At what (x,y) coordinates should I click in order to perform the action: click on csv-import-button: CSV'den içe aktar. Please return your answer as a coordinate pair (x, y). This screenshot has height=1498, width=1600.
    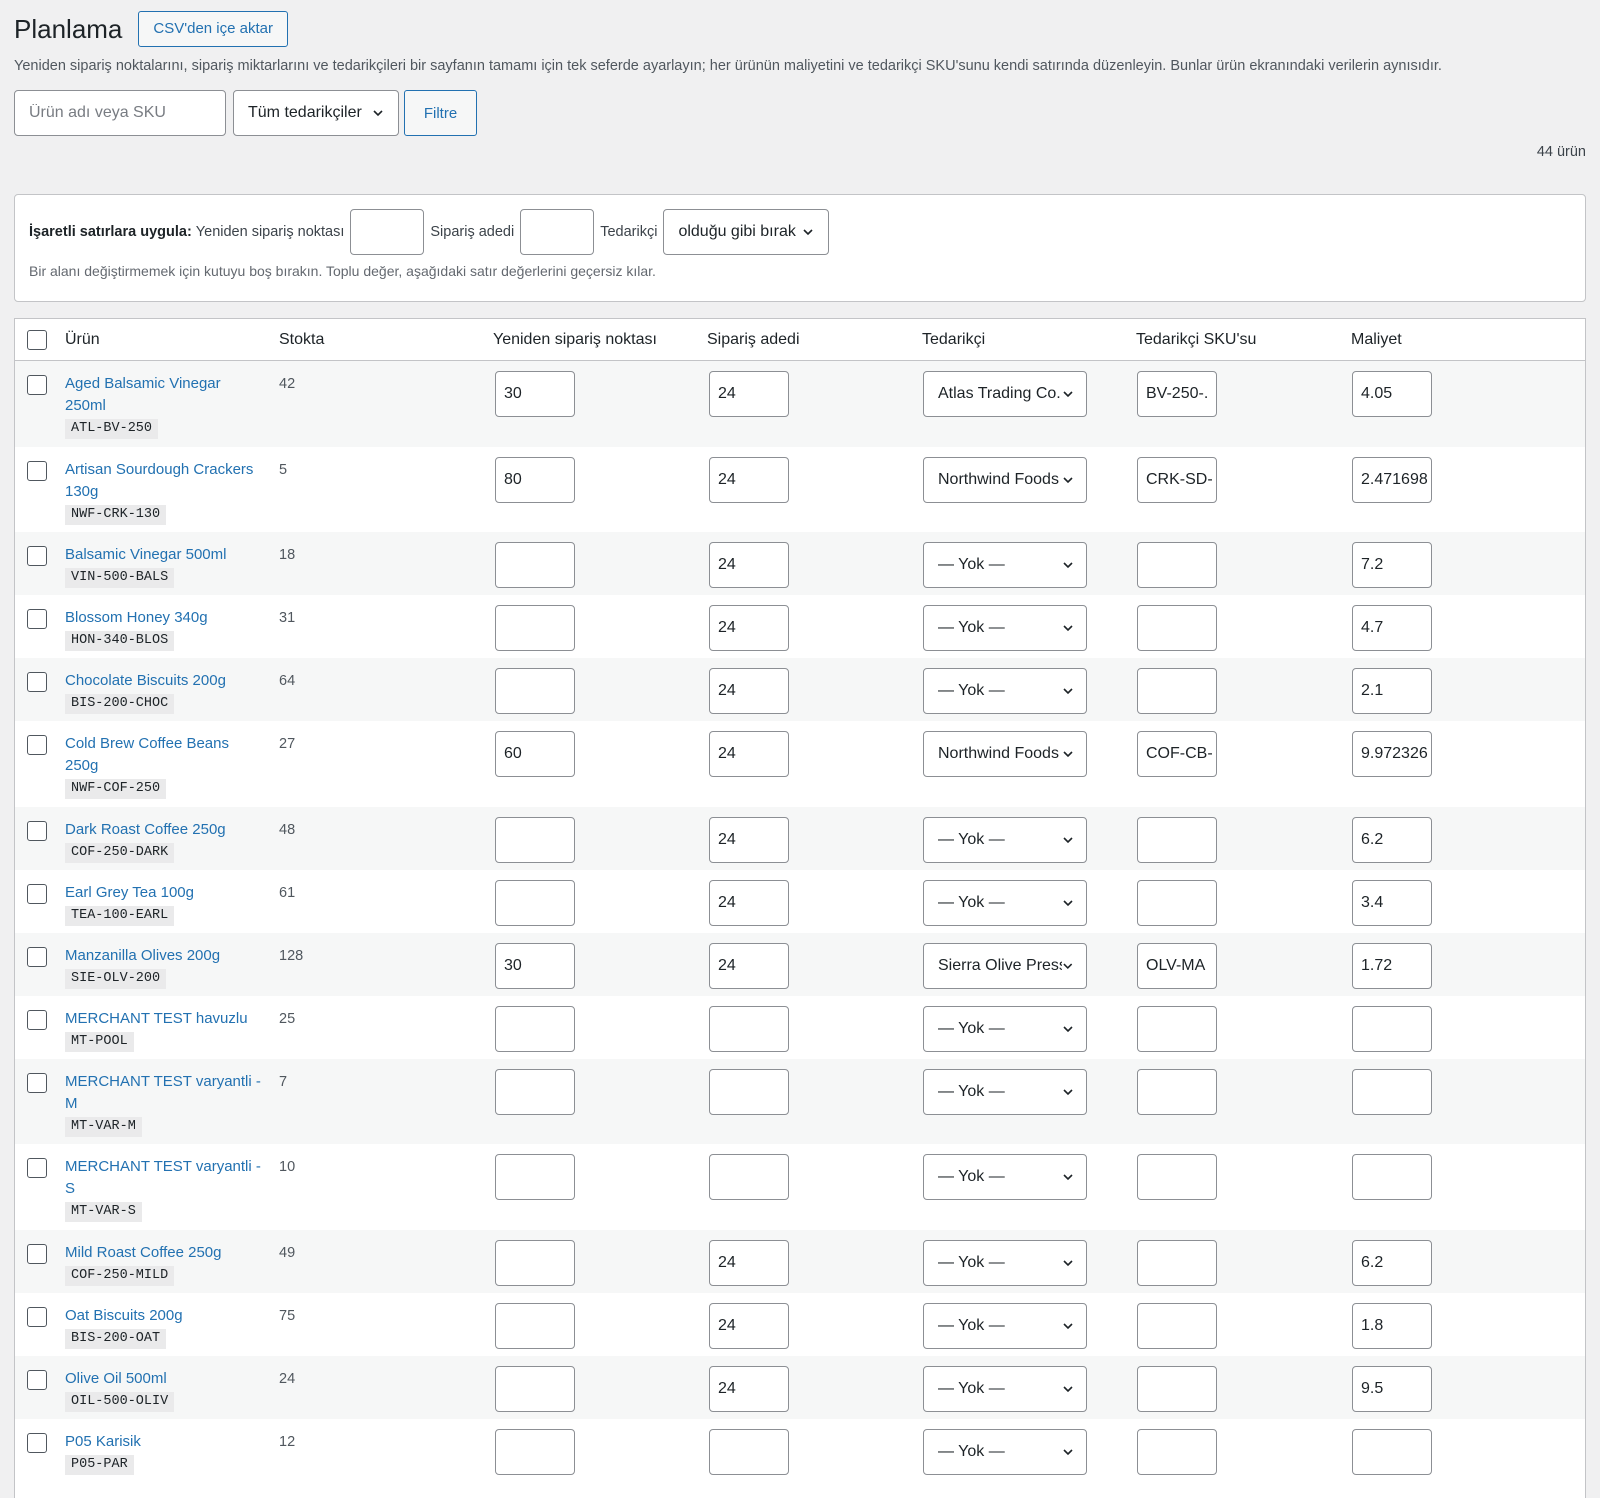
    Looking at the image, I should click on (213, 29).